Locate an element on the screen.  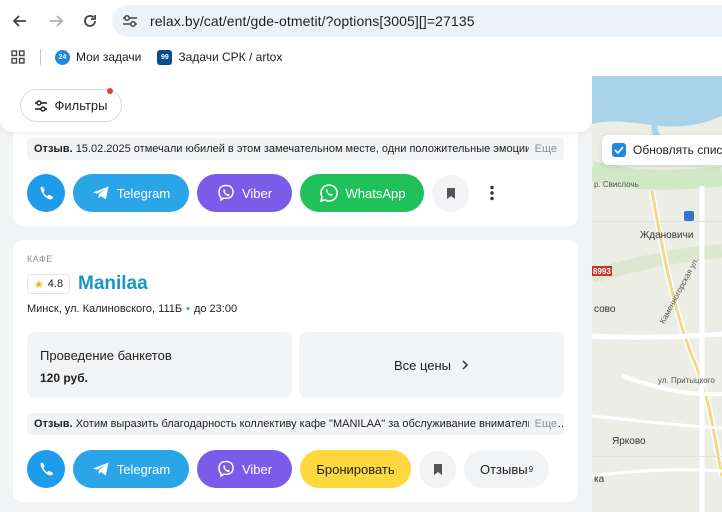
whatsapp-button: WhatsApp is located at coordinates (362, 193).